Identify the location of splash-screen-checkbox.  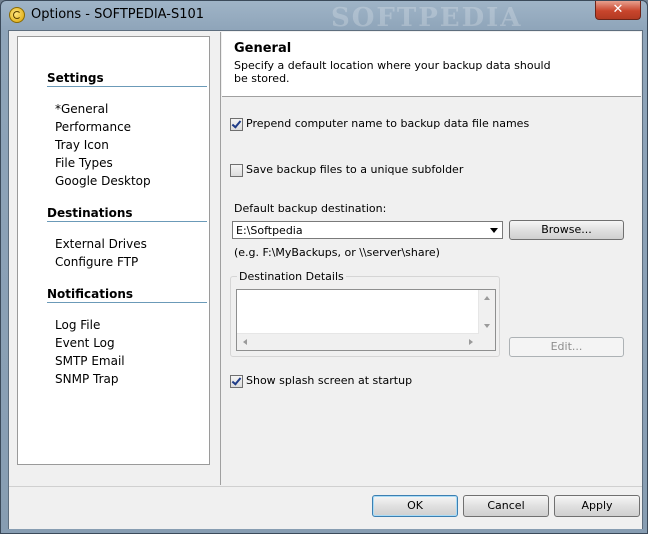
(236, 381).